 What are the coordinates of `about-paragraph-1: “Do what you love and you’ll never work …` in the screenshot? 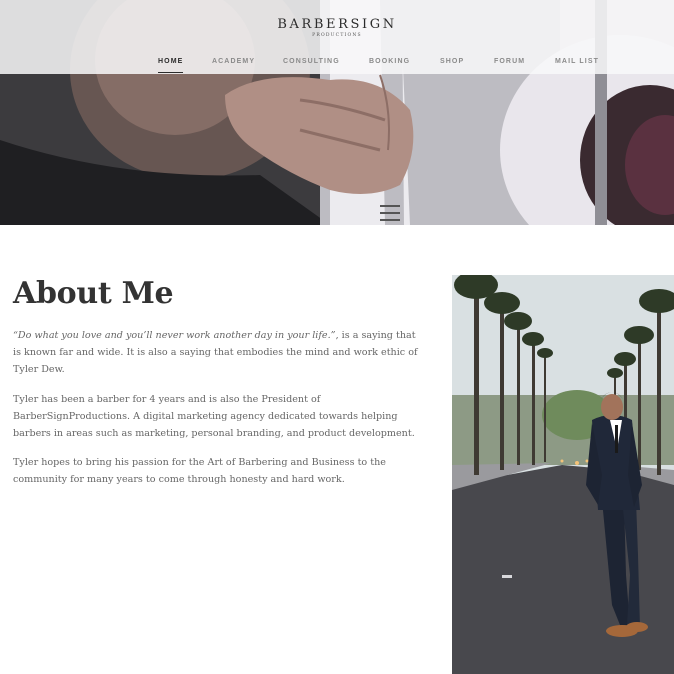 It's located at (217, 352).